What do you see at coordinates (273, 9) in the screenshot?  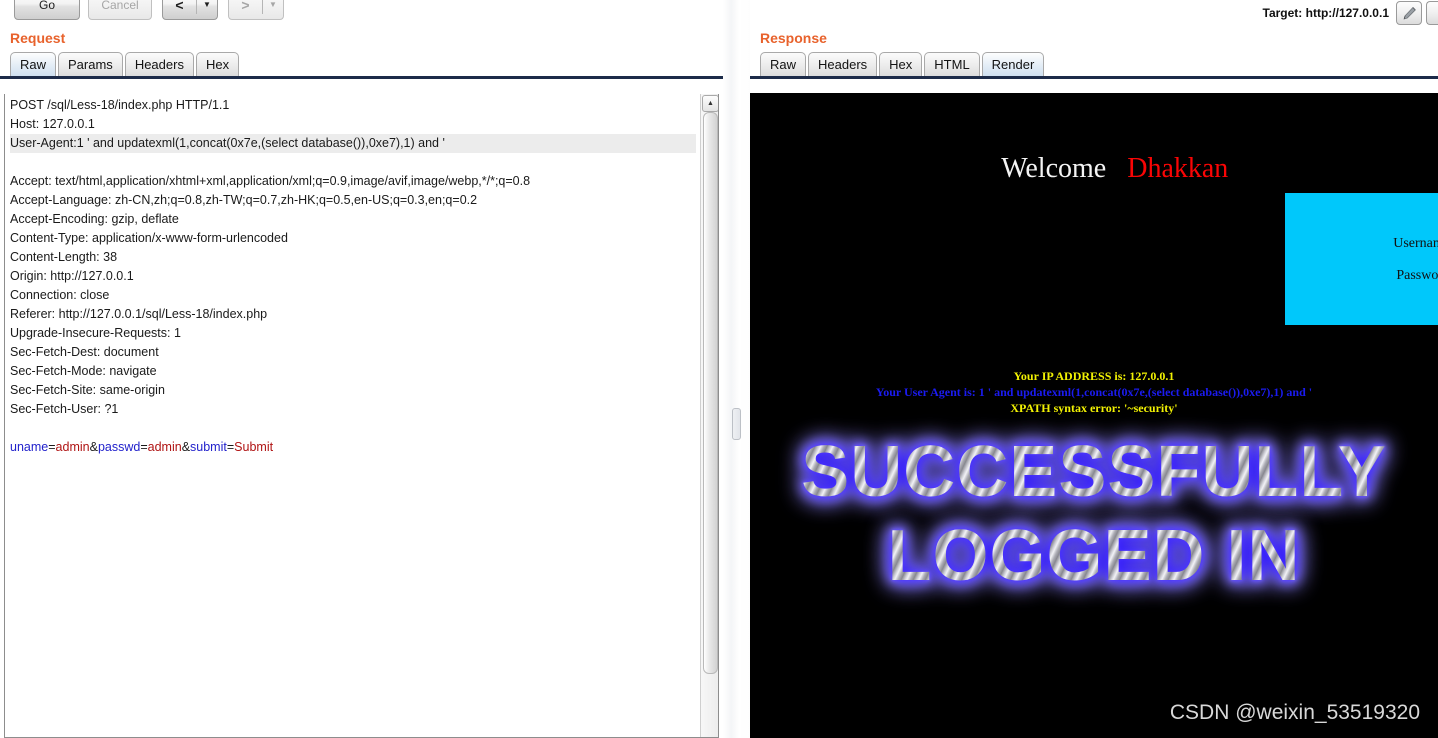 I see `forward-chevron-down-icon: ▼` at bounding box center [273, 9].